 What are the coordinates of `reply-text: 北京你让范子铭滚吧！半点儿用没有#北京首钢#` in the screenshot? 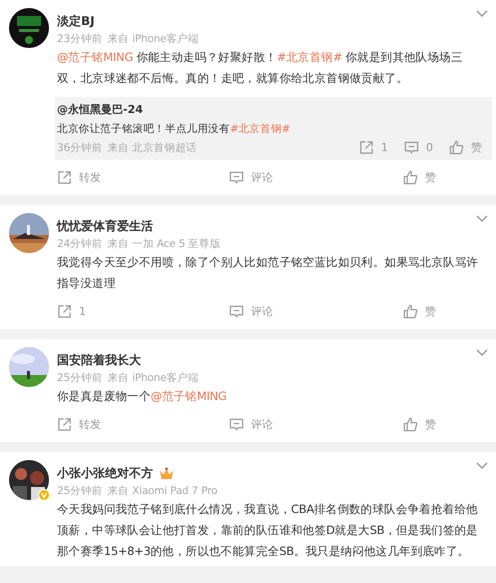 It's located at (174, 129).